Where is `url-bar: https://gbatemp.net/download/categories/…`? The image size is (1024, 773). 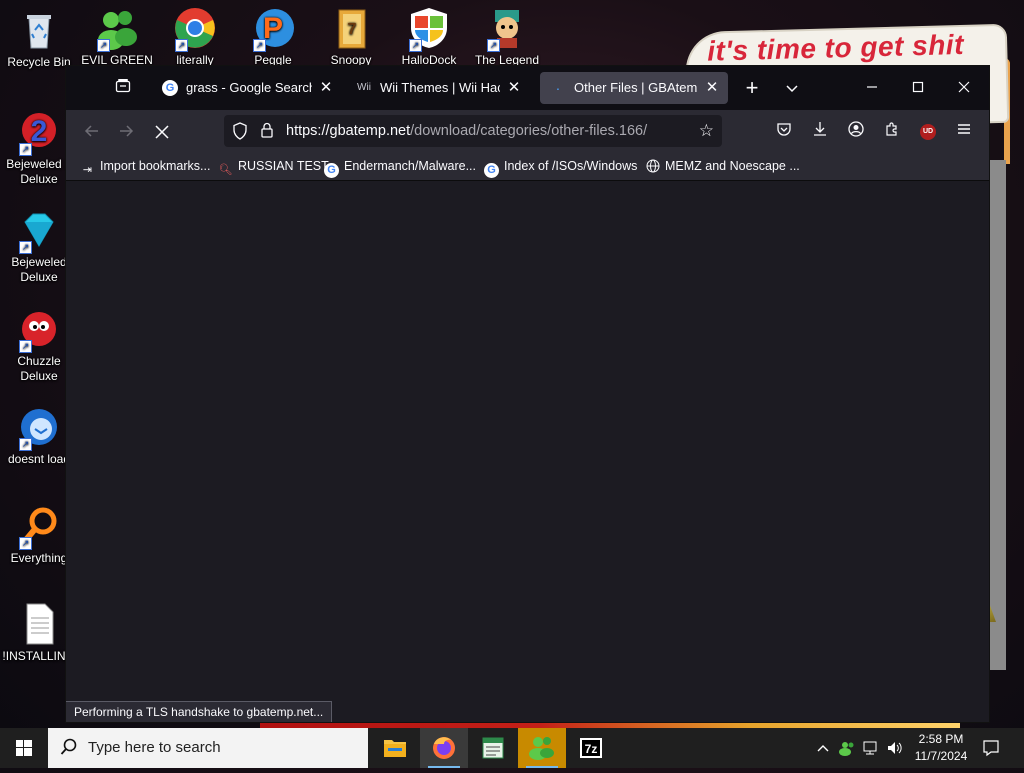 url-bar: https://gbatemp.net/download/categories/… is located at coordinates (473, 131).